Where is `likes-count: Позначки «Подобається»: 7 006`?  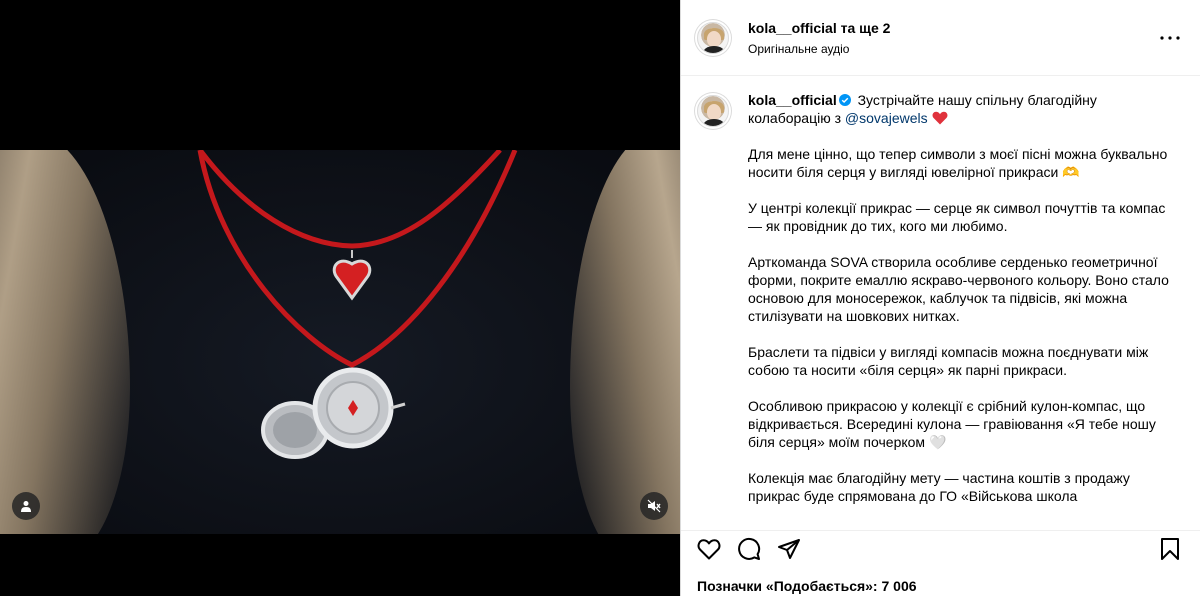 likes-count: Позначки «Подобається»: 7 006 is located at coordinates (807, 586).